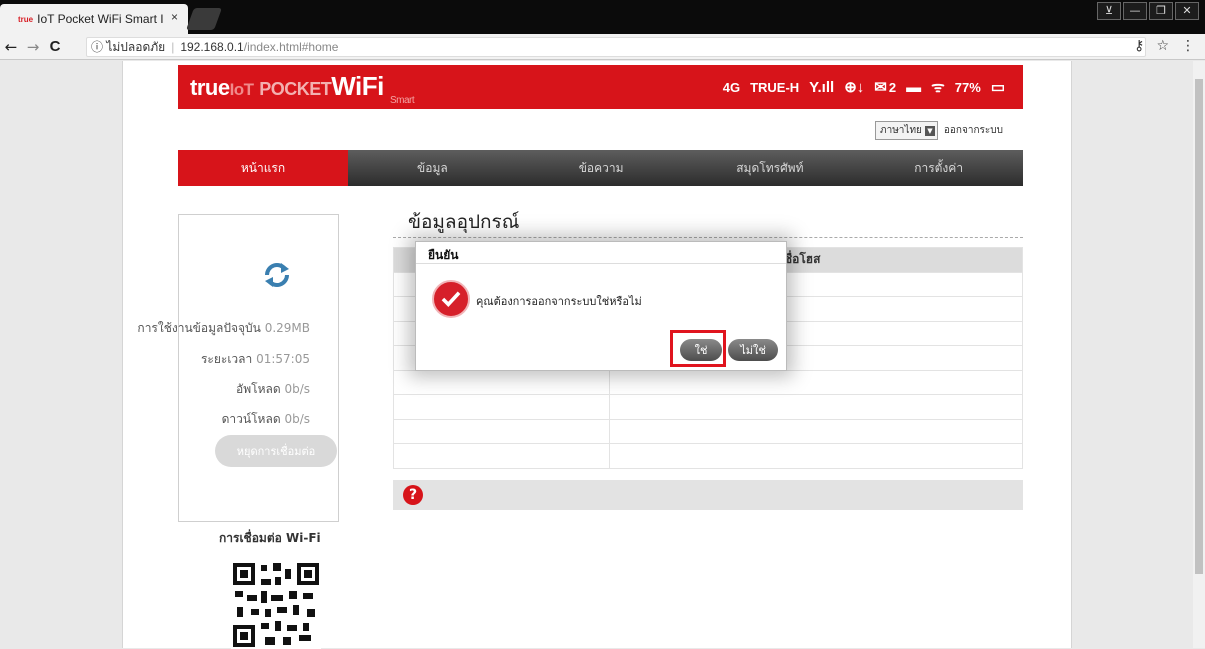 This screenshot has width=1205, height=649. I want to click on chevron-down-icon: ▼, so click(929, 130).